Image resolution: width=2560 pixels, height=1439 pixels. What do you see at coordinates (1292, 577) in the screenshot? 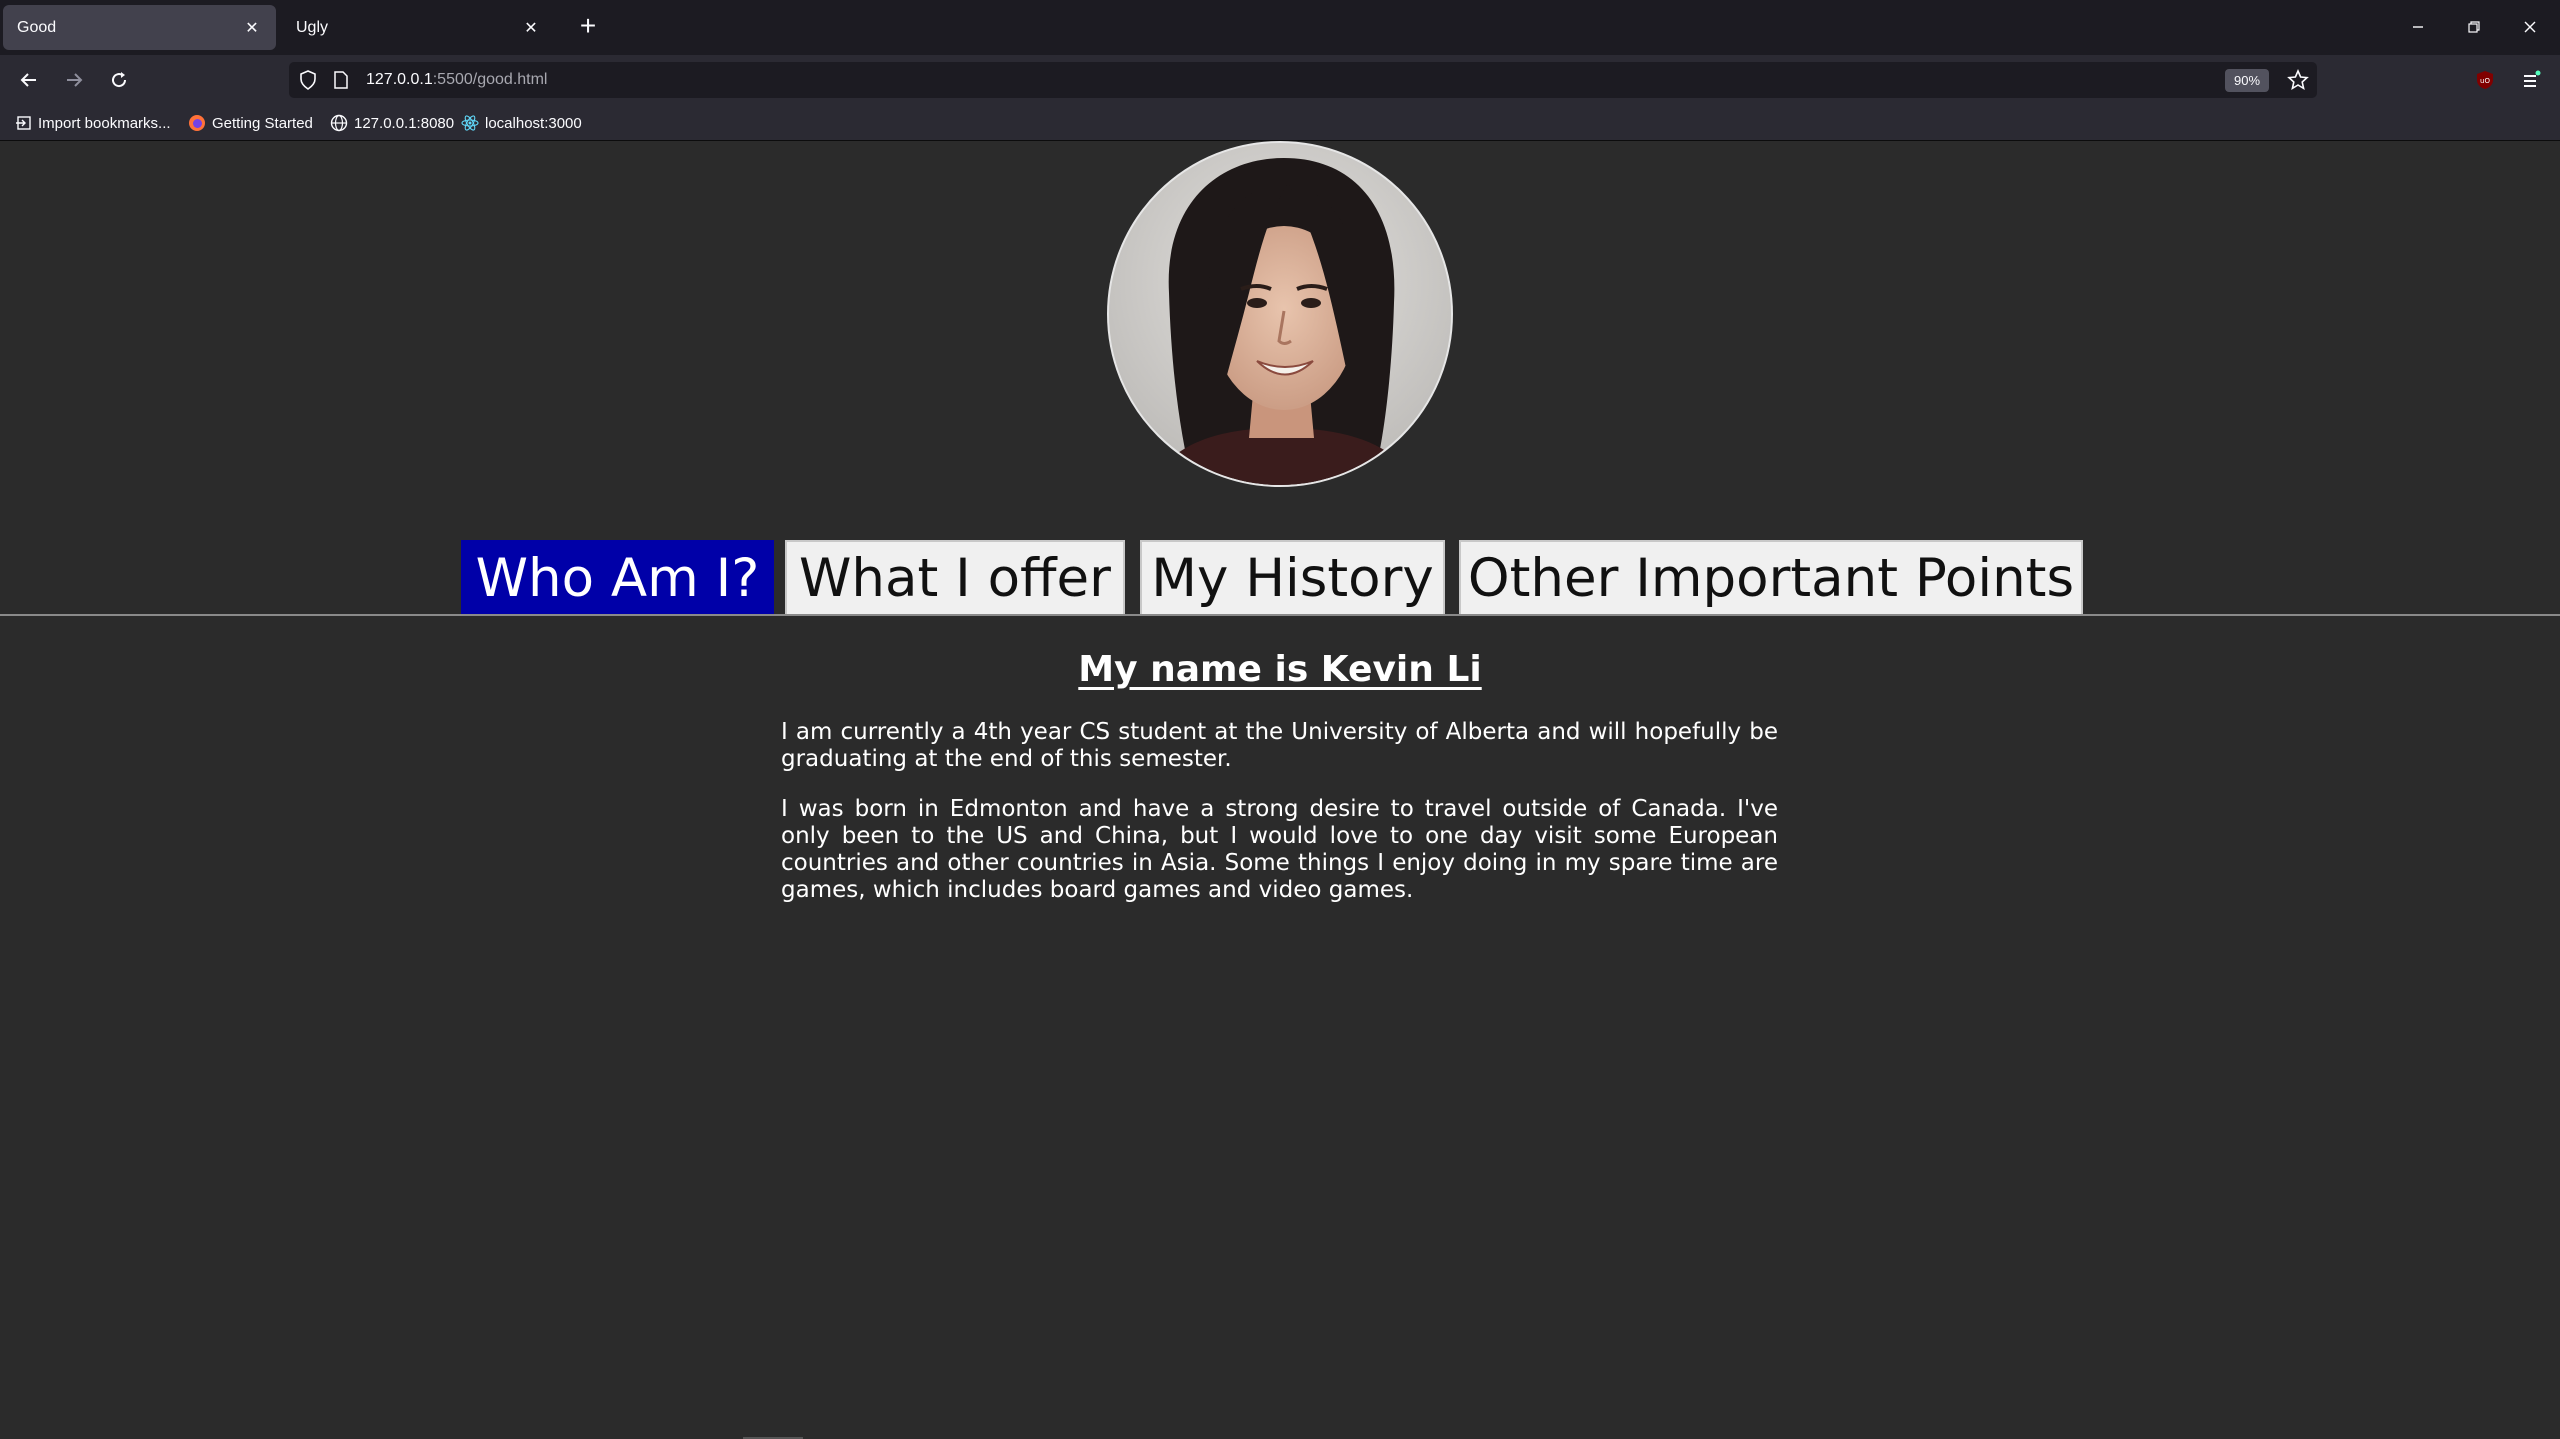
I see `tab-my-history: My History` at bounding box center [1292, 577].